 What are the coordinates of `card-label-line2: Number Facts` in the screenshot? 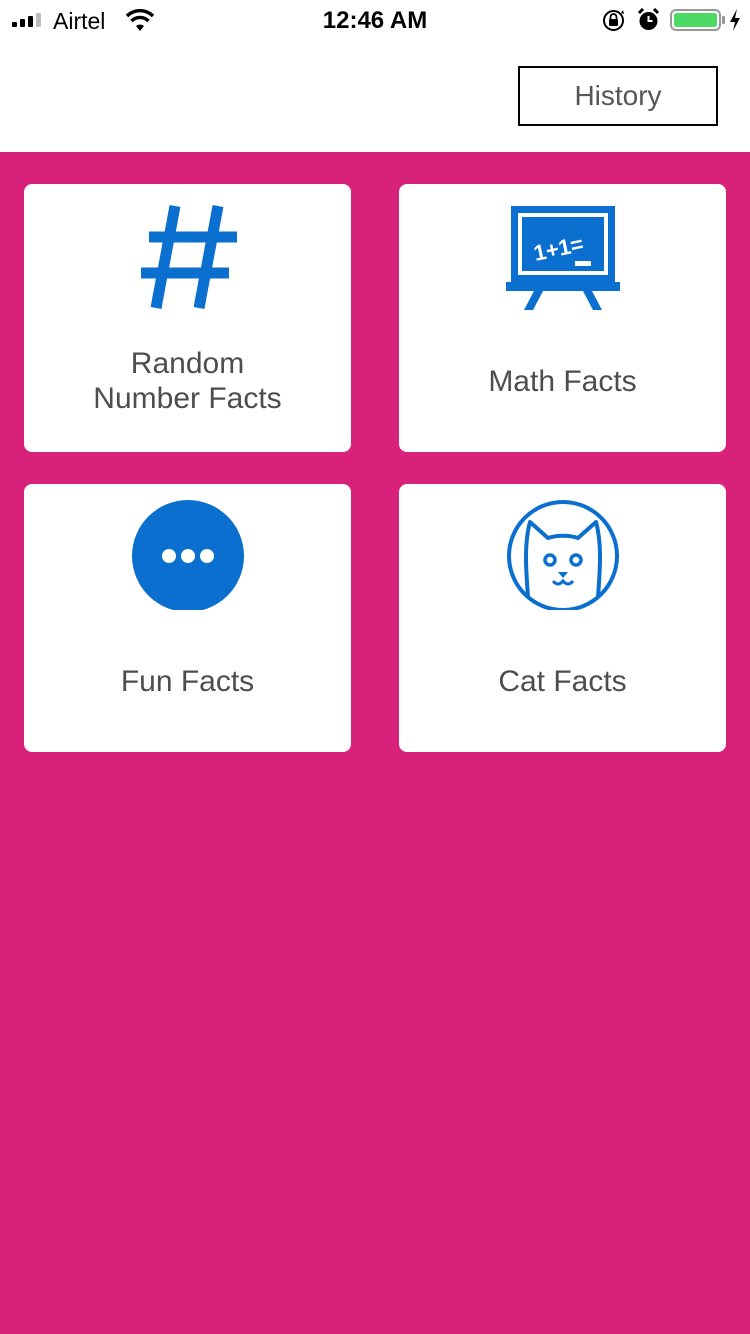 It's located at (187, 398).